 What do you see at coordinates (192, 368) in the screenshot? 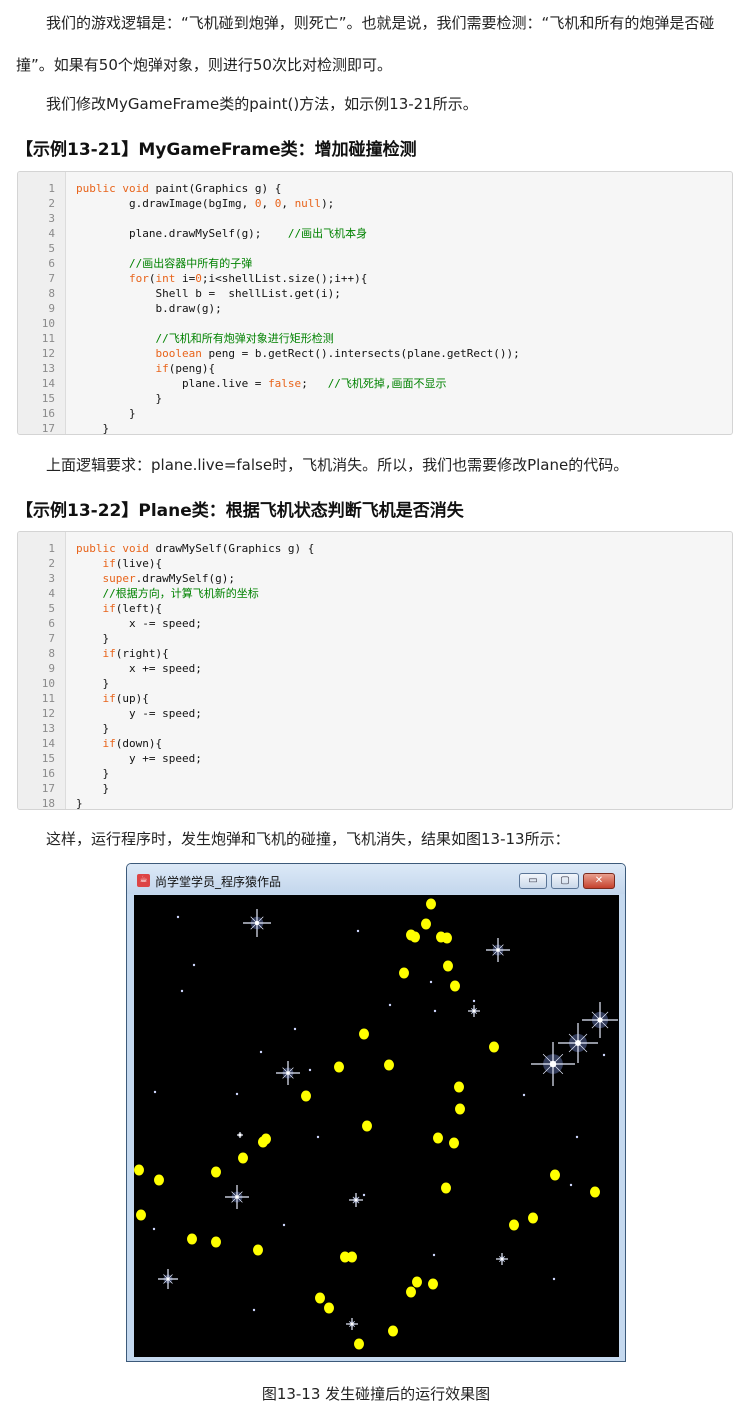
I see `code-token: (peng){` at bounding box center [192, 368].